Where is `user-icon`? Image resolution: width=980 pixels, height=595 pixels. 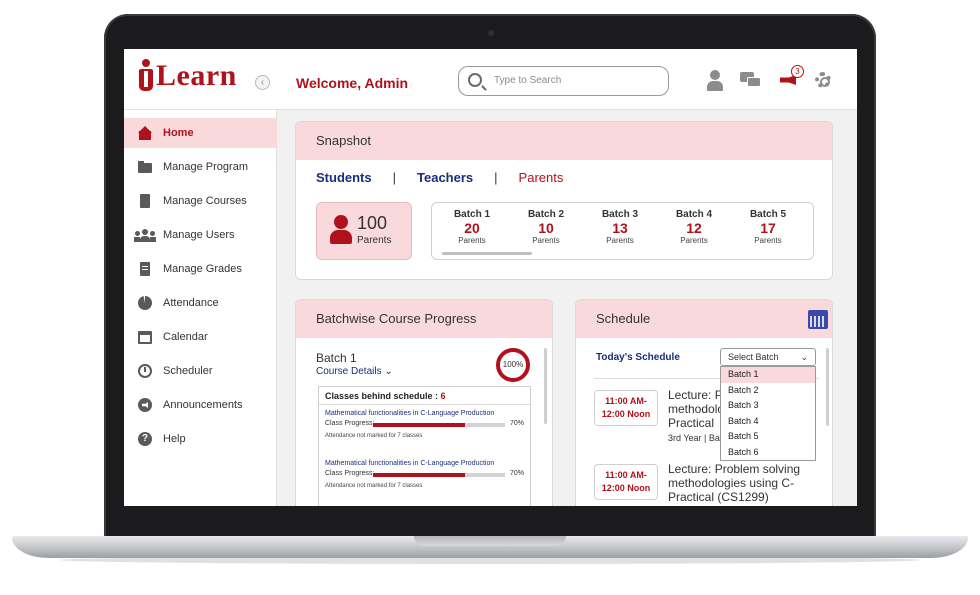 user-icon is located at coordinates (715, 80).